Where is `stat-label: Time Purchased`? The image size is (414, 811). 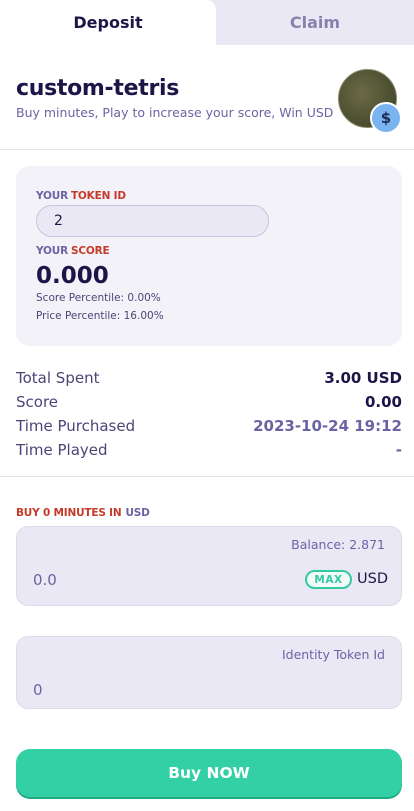 stat-label: Time Purchased is located at coordinates (76, 426).